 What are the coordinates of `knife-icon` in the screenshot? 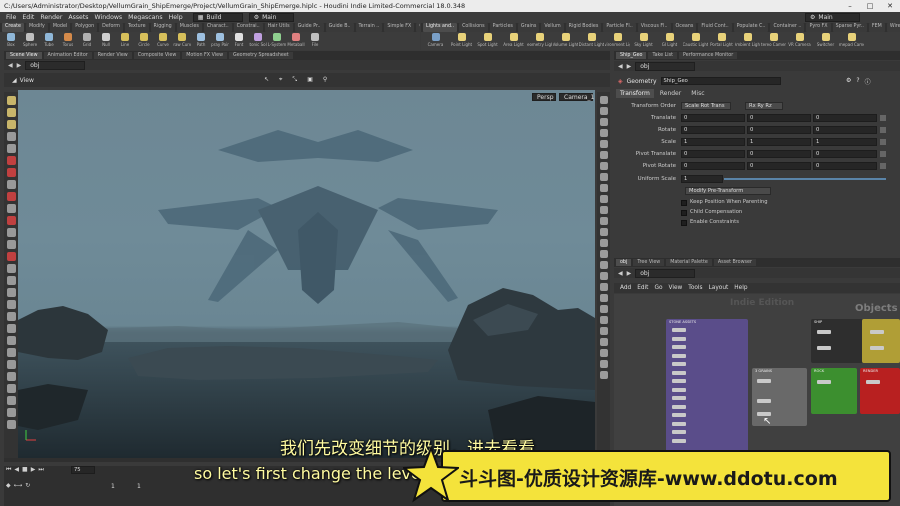 It's located at (11, 280).